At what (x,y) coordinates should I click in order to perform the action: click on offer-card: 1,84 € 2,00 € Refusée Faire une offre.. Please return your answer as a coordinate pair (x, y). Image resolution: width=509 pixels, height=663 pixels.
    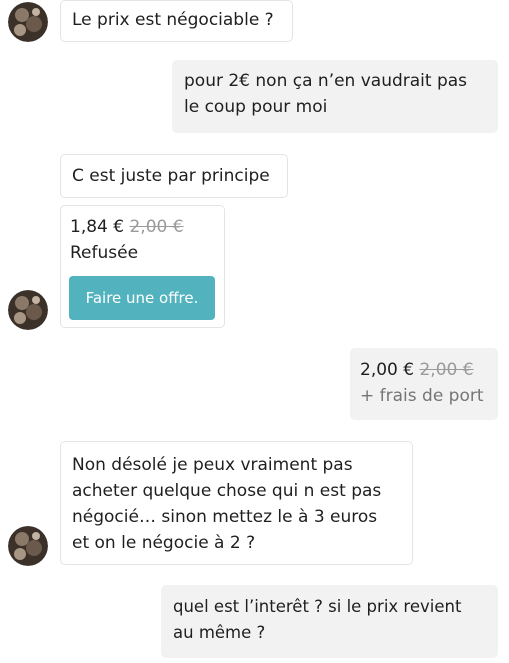
    Looking at the image, I should click on (142, 266).